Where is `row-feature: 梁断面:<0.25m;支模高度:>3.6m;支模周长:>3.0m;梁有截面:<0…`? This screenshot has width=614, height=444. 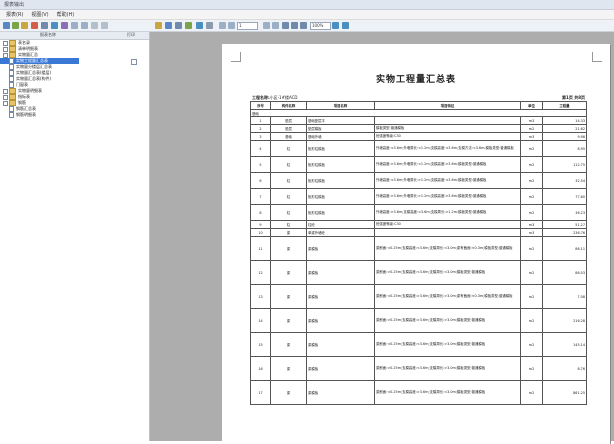 row-feature: 梁断面:<0.25m;支模高度:>3.6m;支模周长:>3.0m;梁有截面:<0… is located at coordinates (447, 296).